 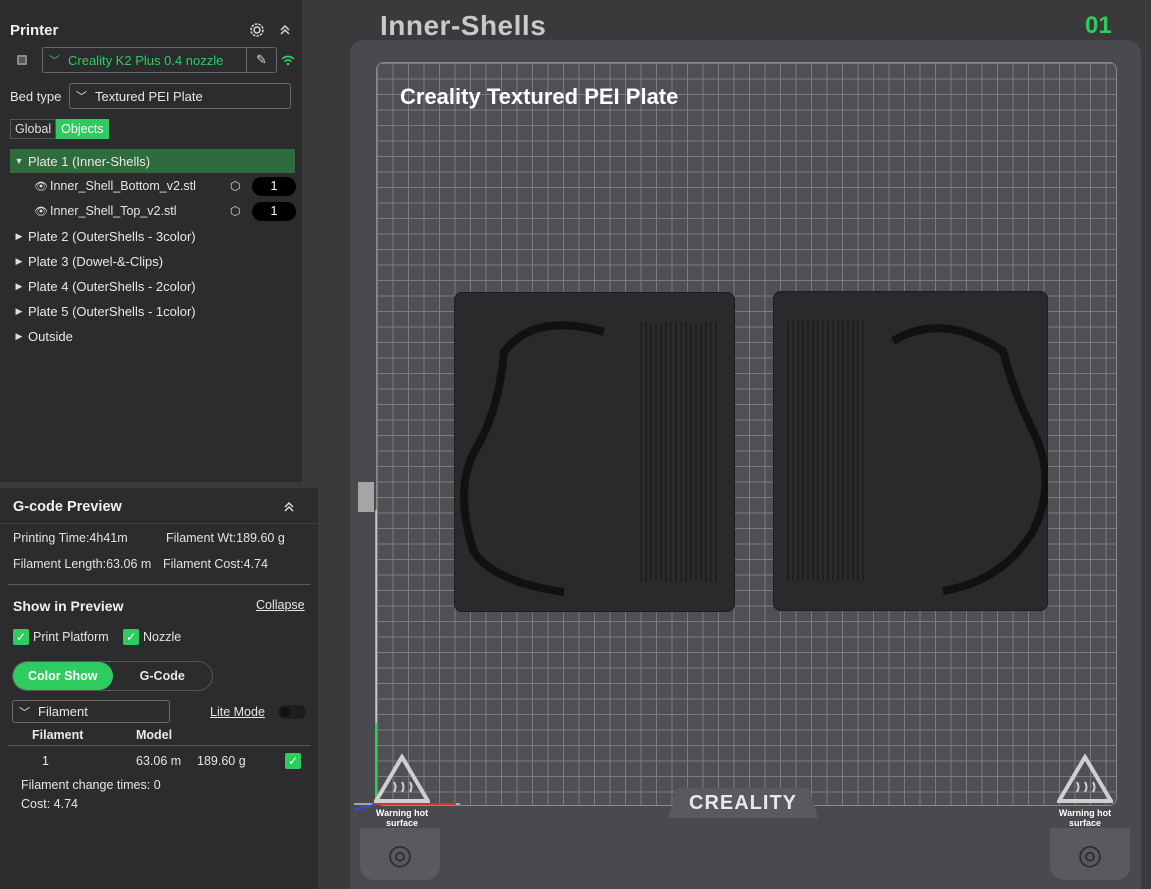 I want to click on plate-label: Plate 1 (Inner-Shells), so click(x=89, y=161).